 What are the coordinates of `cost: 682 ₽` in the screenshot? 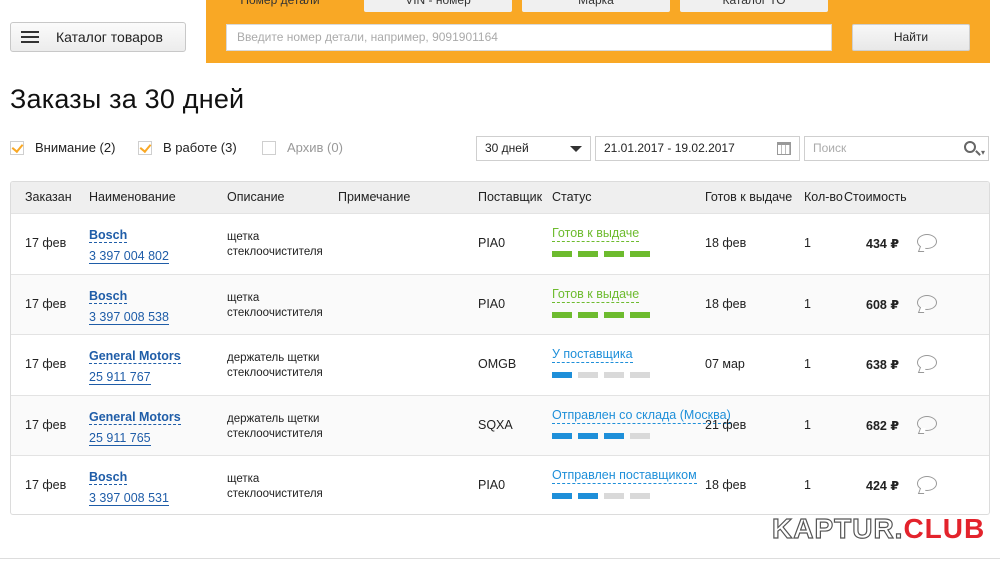 It's located at (883, 425).